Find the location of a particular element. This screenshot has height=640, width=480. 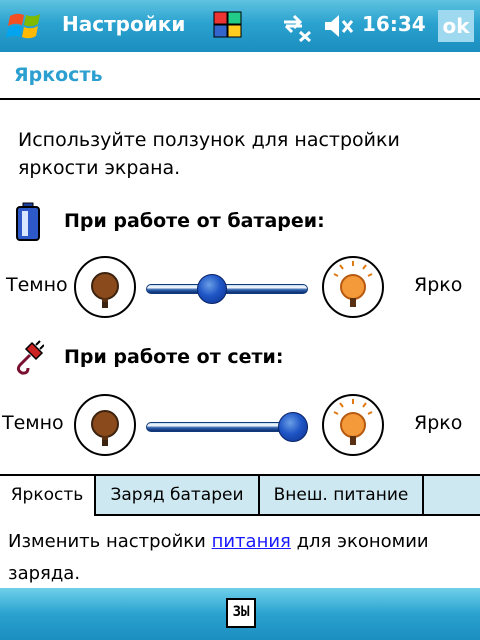

power-settings-link: питания is located at coordinates (251, 541).